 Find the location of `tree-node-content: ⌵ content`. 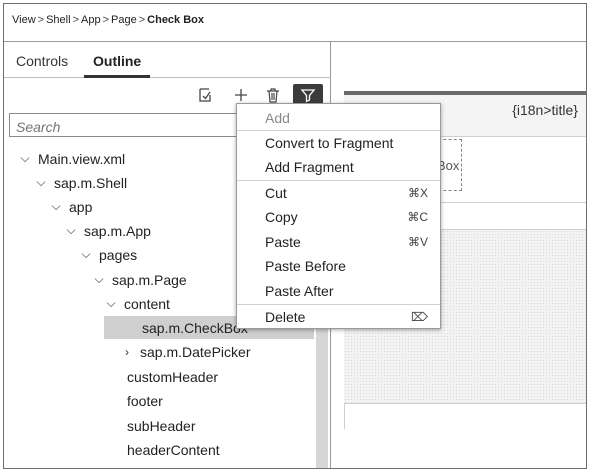

tree-node-content: ⌵ content is located at coordinates (137, 303).